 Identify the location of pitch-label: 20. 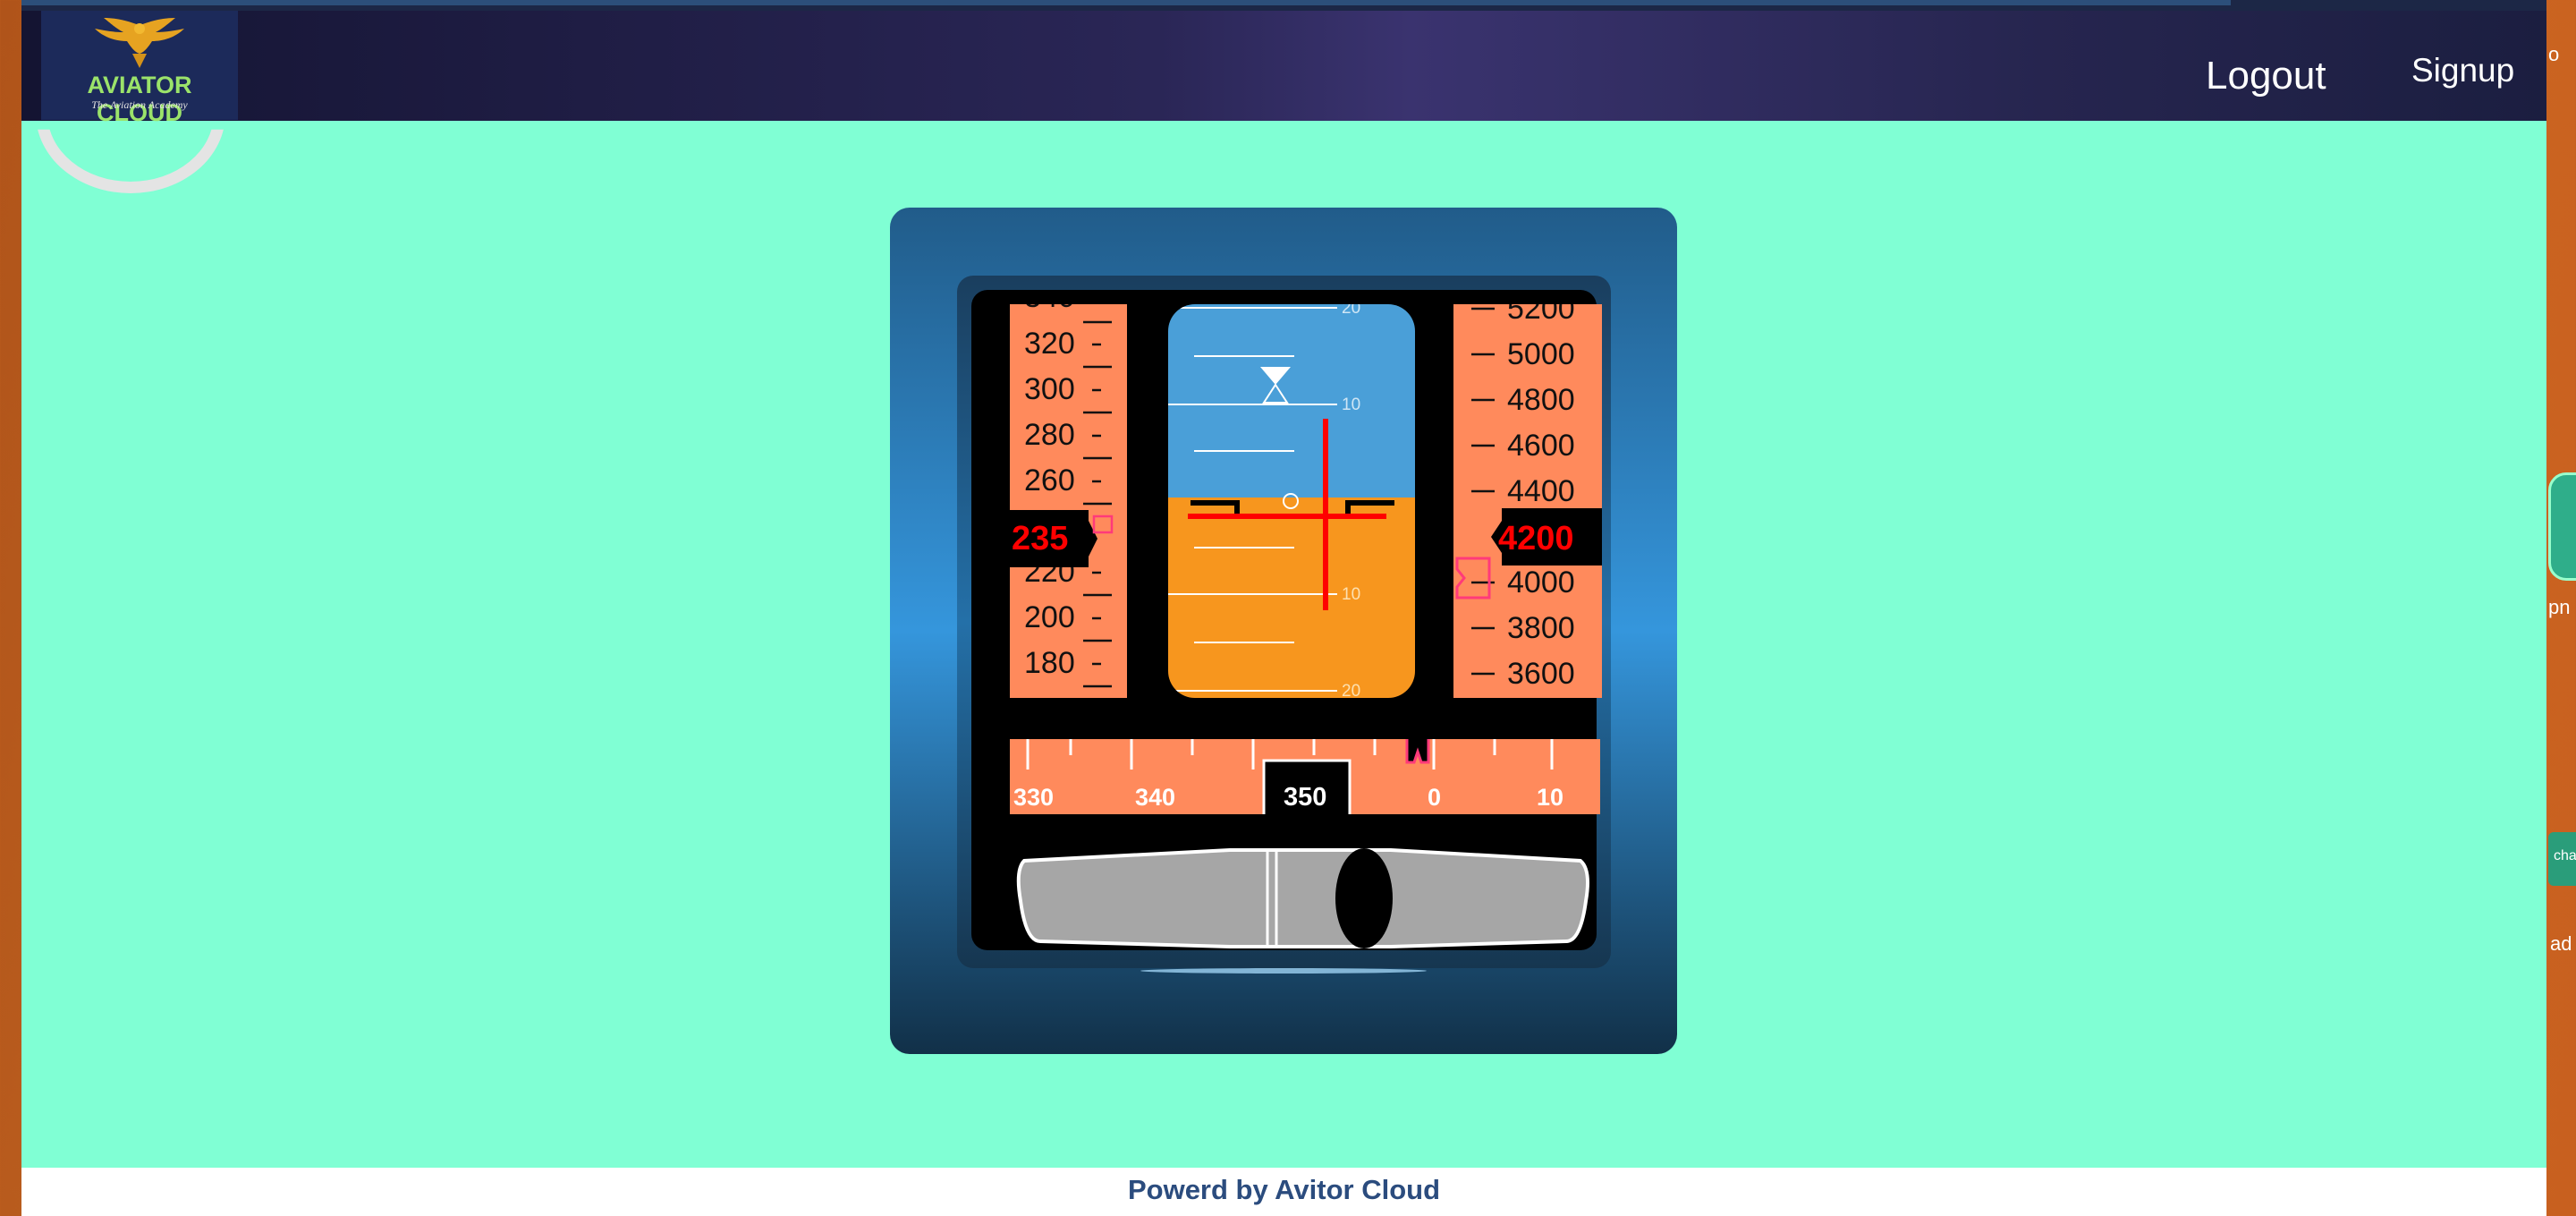
(1351, 691).